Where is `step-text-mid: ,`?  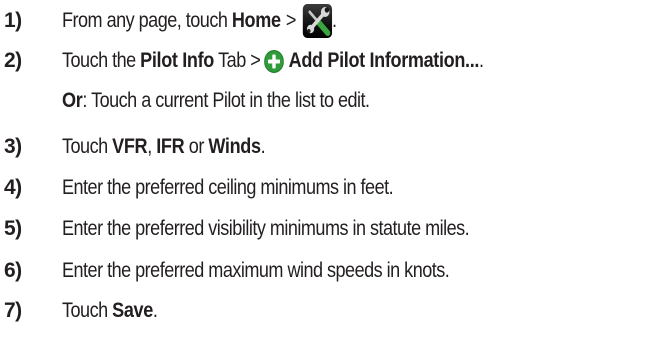 step-text-mid: , is located at coordinates (152, 146).